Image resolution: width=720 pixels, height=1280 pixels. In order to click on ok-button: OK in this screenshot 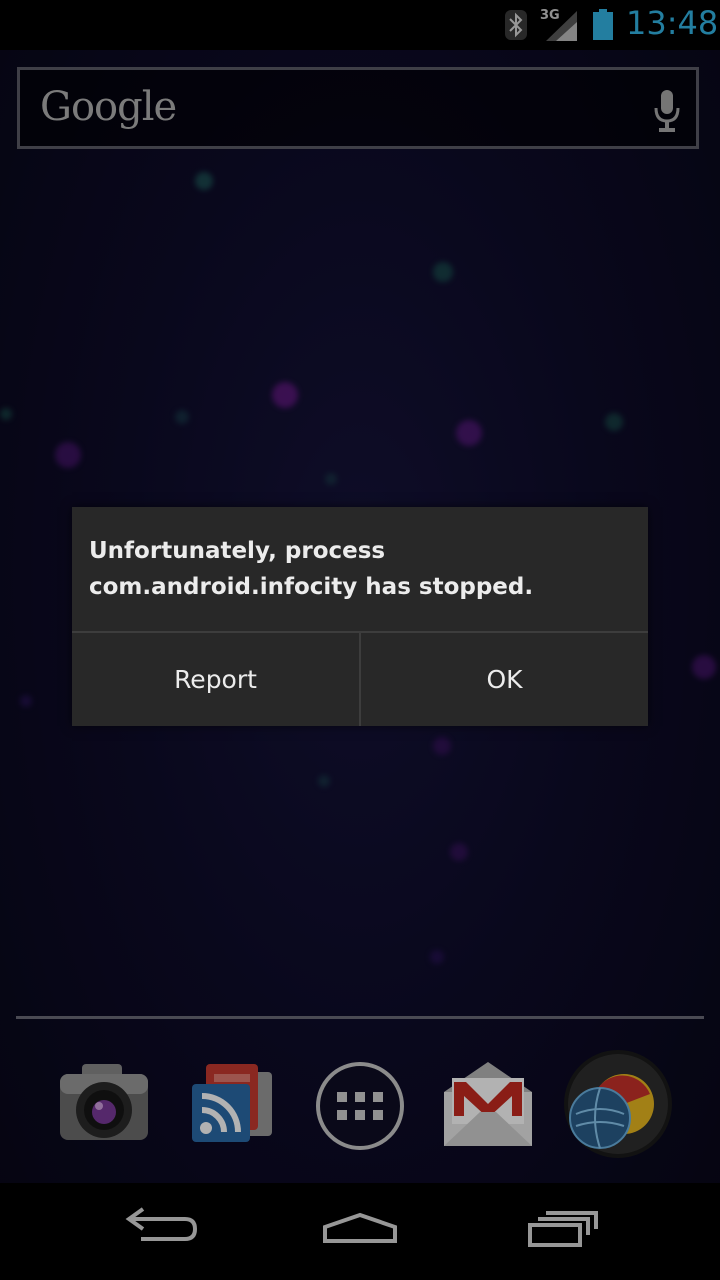, I will do `click(504, 679)`.